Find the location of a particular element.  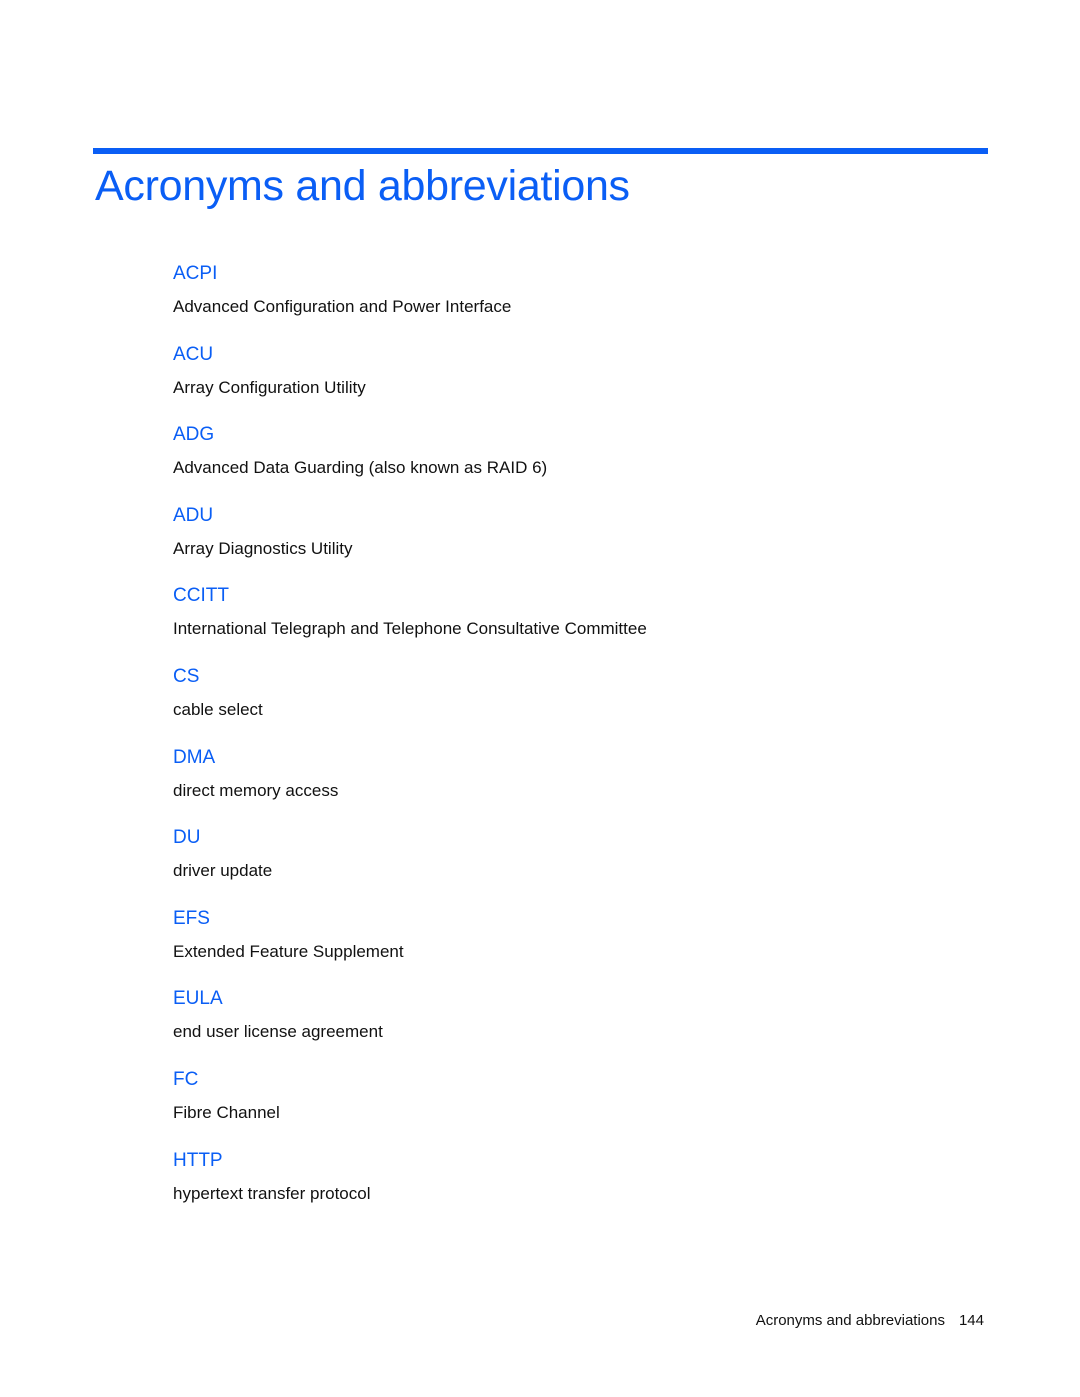

acronym-term: EULA is located at coordinates (198, 999).